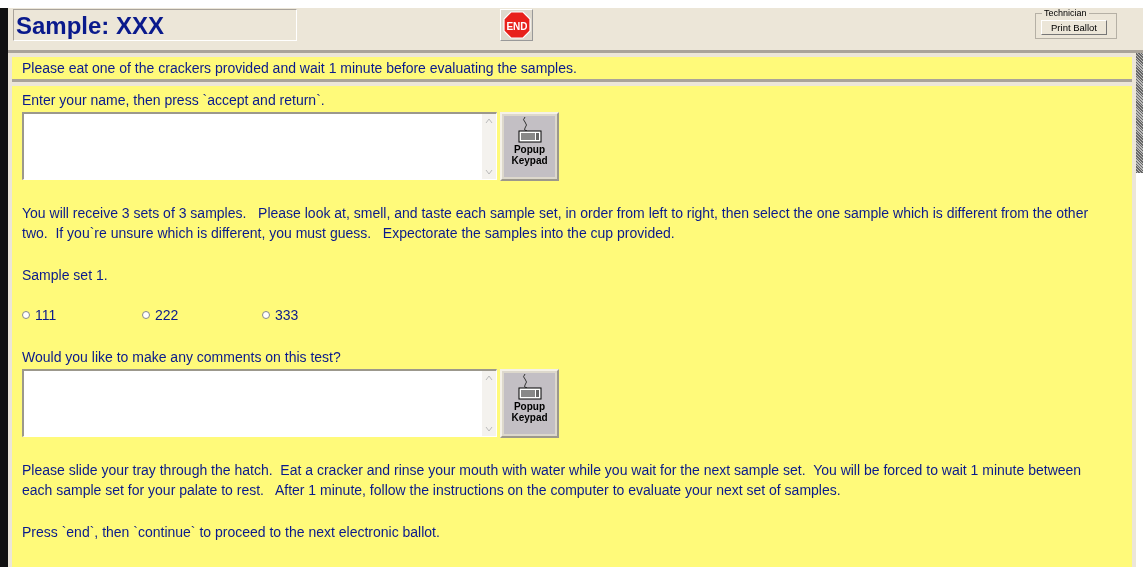 This screenshot has width=1143, height=567. I want to click on radio-option: 111, so click(82, 315).